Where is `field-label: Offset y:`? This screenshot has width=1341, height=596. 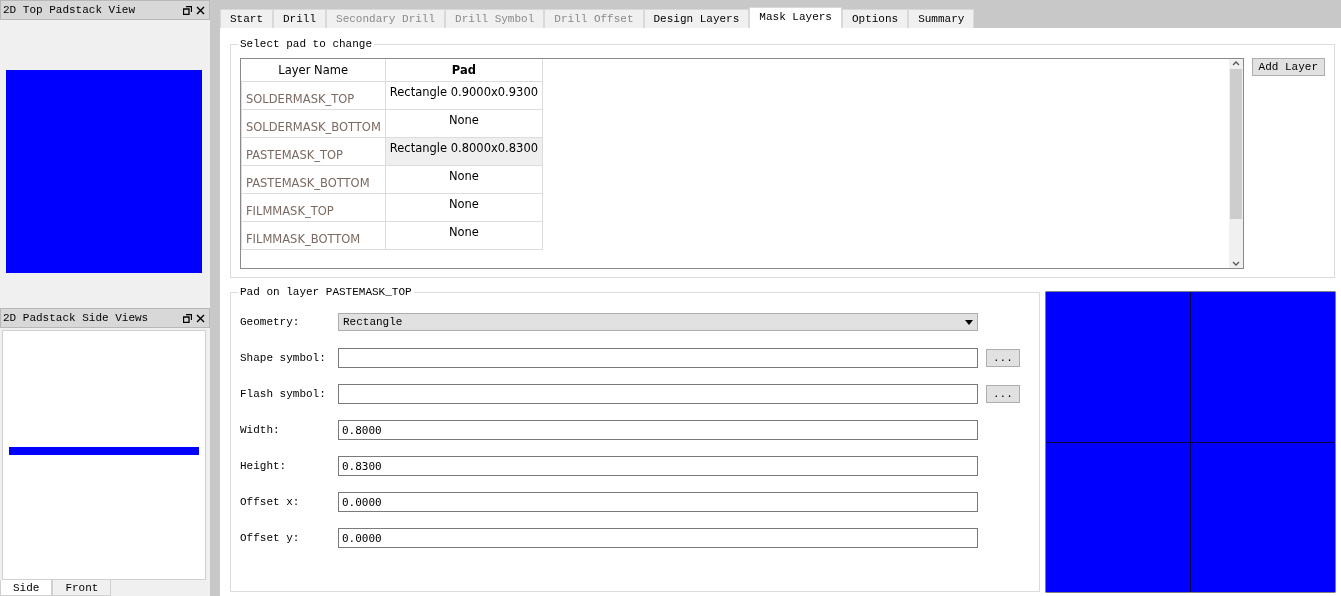
field-label: Offset y: is located at coordinates (270, 538).